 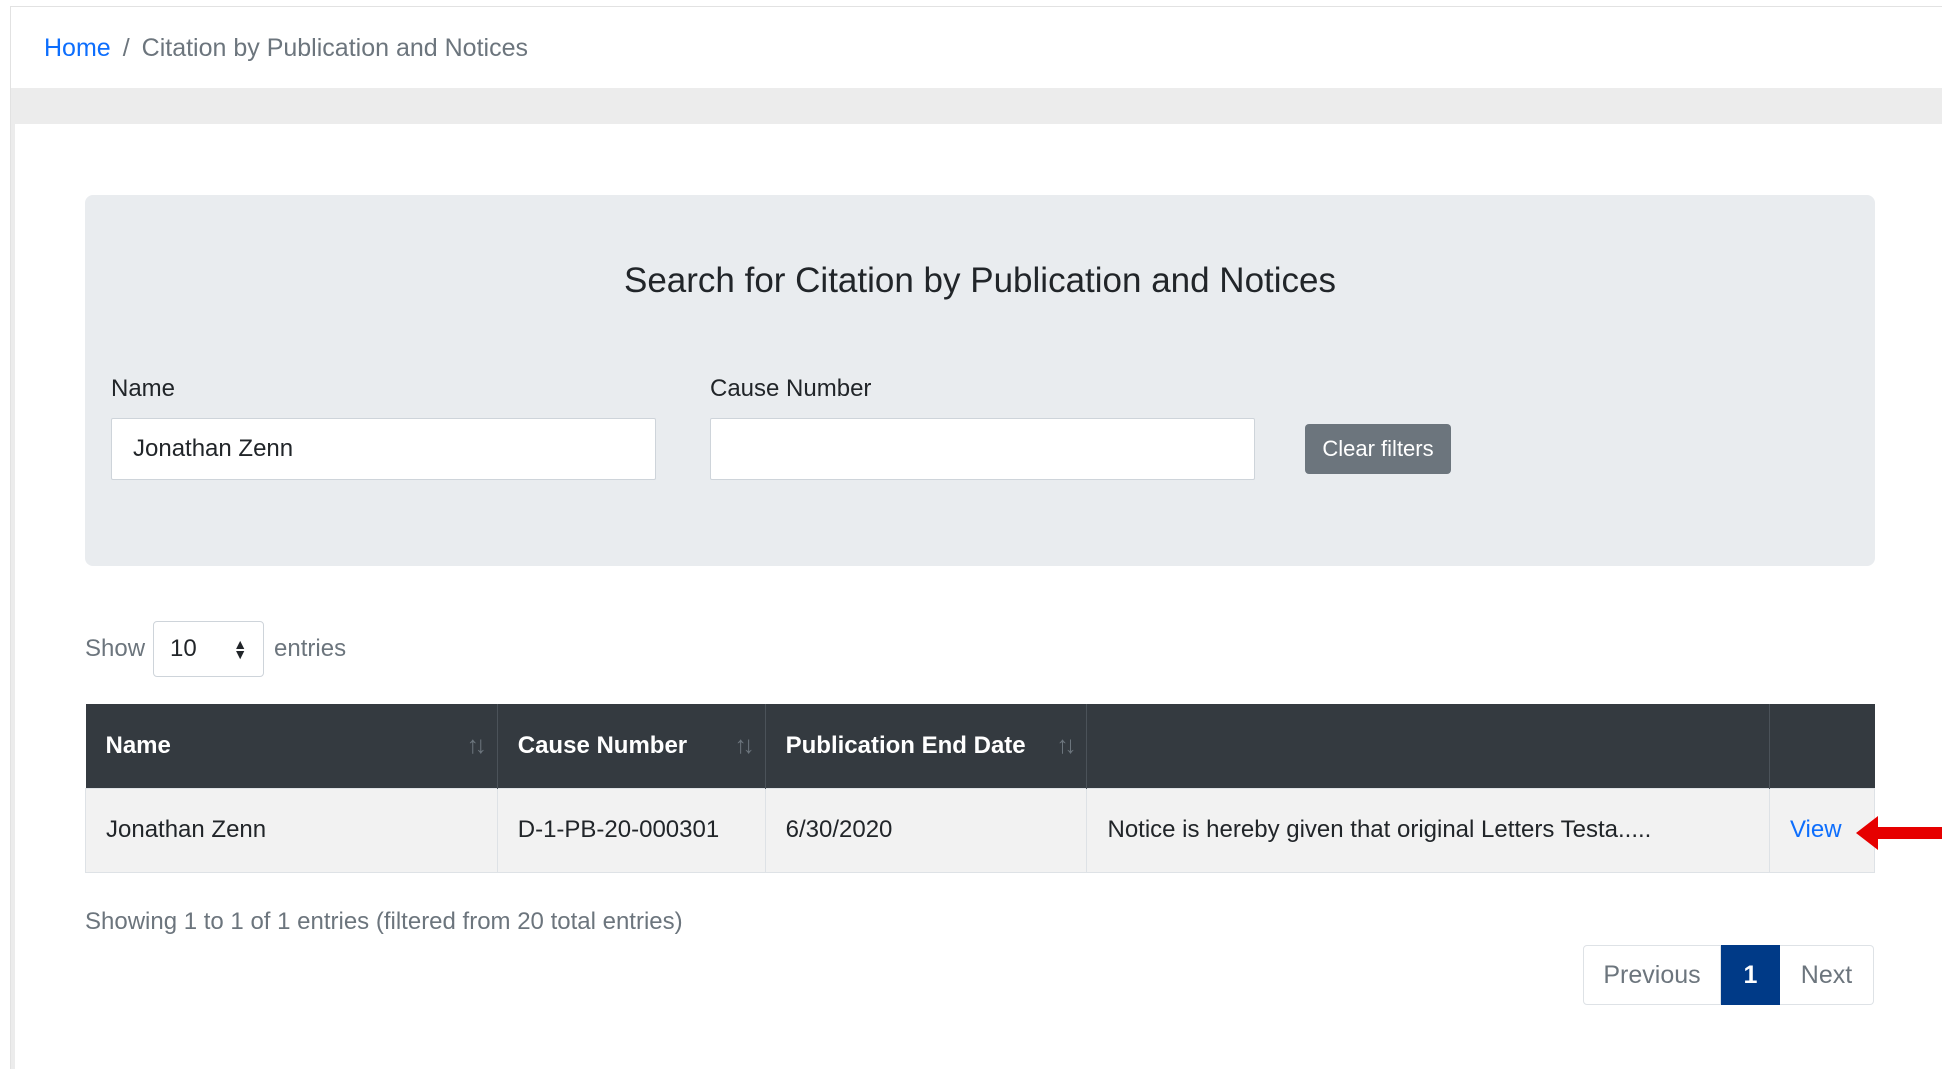 I want to click on entries-select-value: 10, so click(x=183, y=648).